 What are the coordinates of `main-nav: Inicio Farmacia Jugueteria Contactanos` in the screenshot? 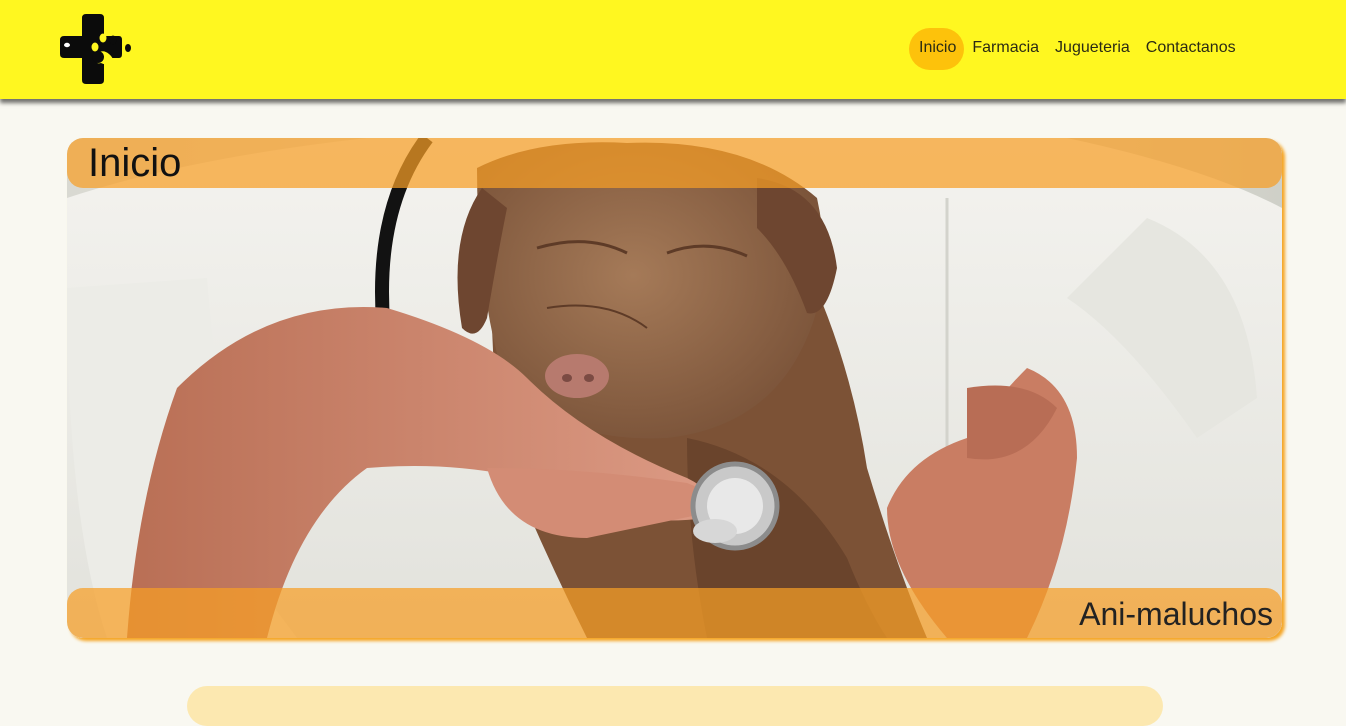 It's located at (1076, 49).